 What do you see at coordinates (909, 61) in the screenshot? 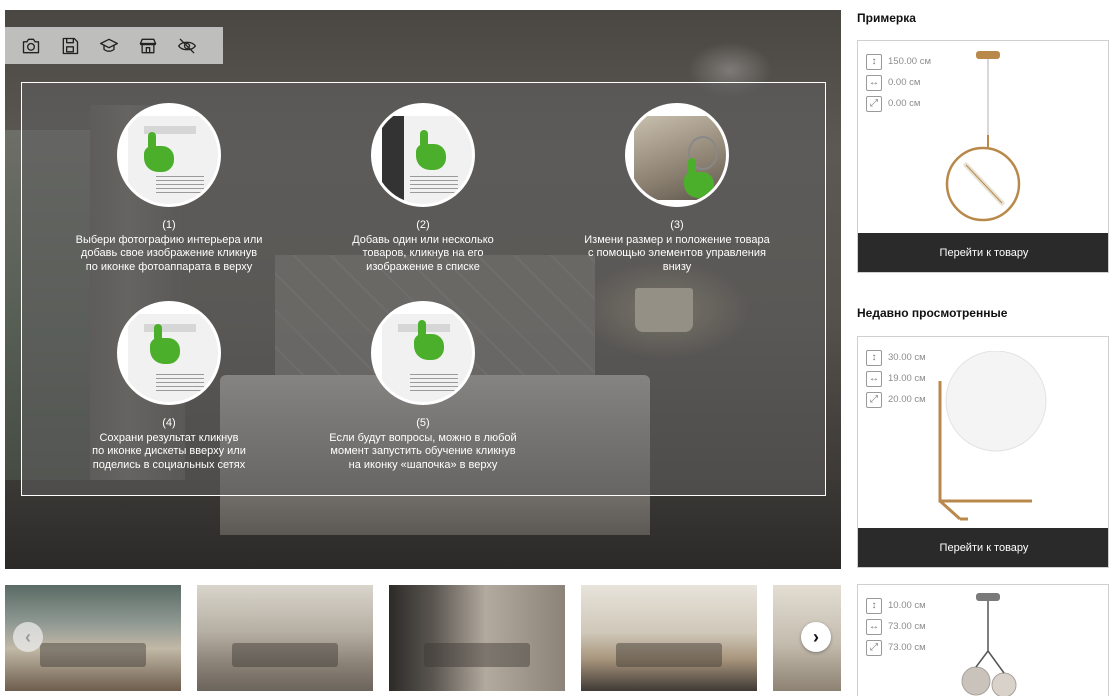
I see `dimension-value: 150.00 см` at bounding box center [909, 61].